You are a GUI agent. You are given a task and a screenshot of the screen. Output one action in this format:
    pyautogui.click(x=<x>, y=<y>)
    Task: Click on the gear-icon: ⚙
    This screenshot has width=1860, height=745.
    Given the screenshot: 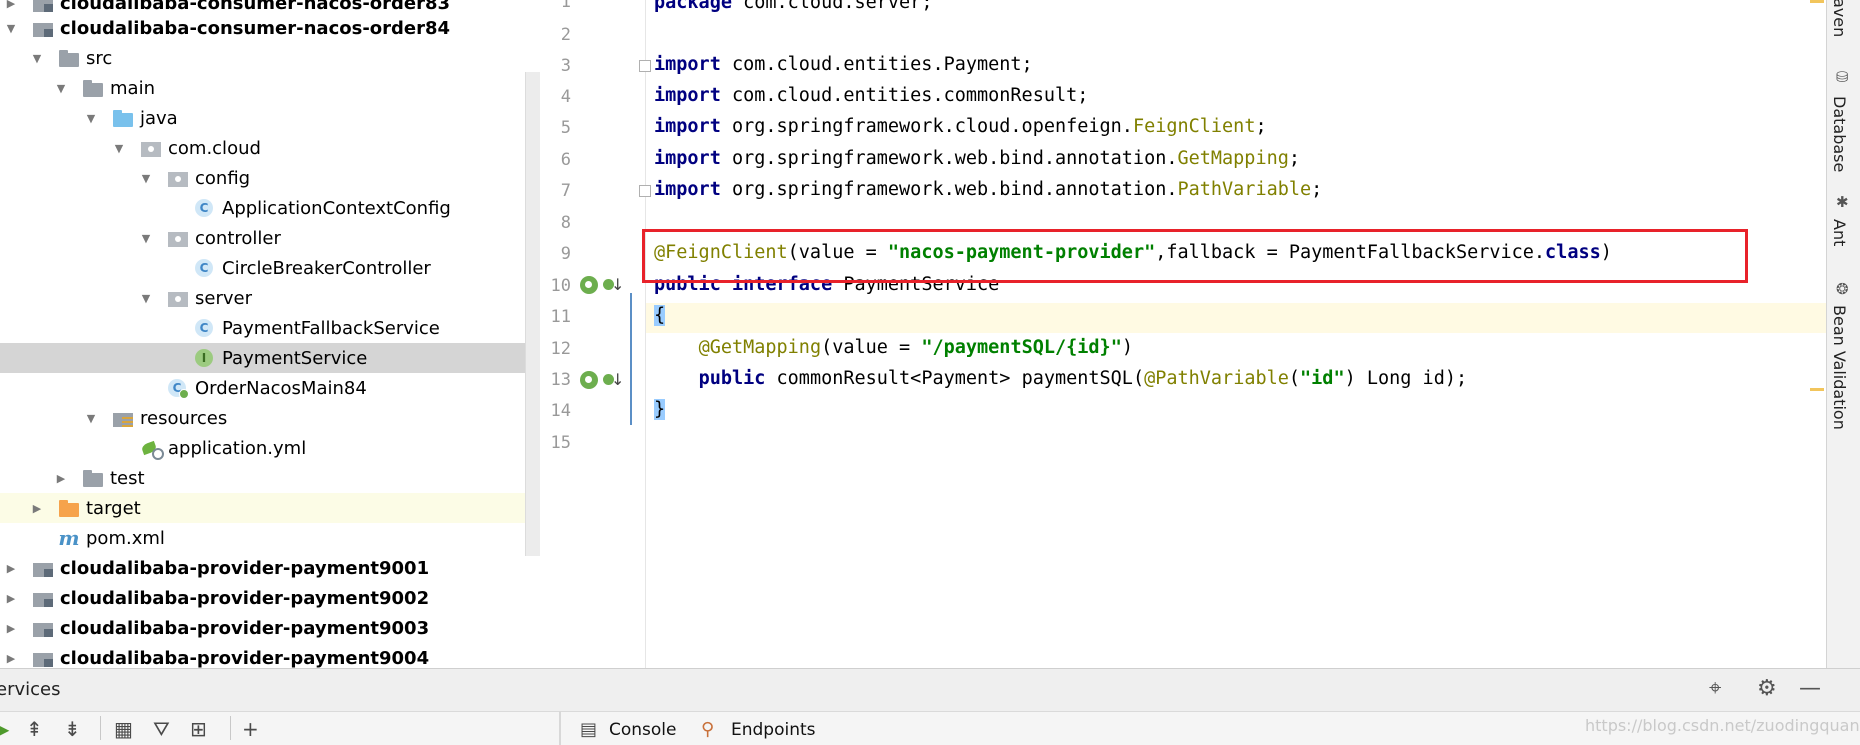 What is the action you would take?
    pyautogui.click(x=1767, y=688)
    